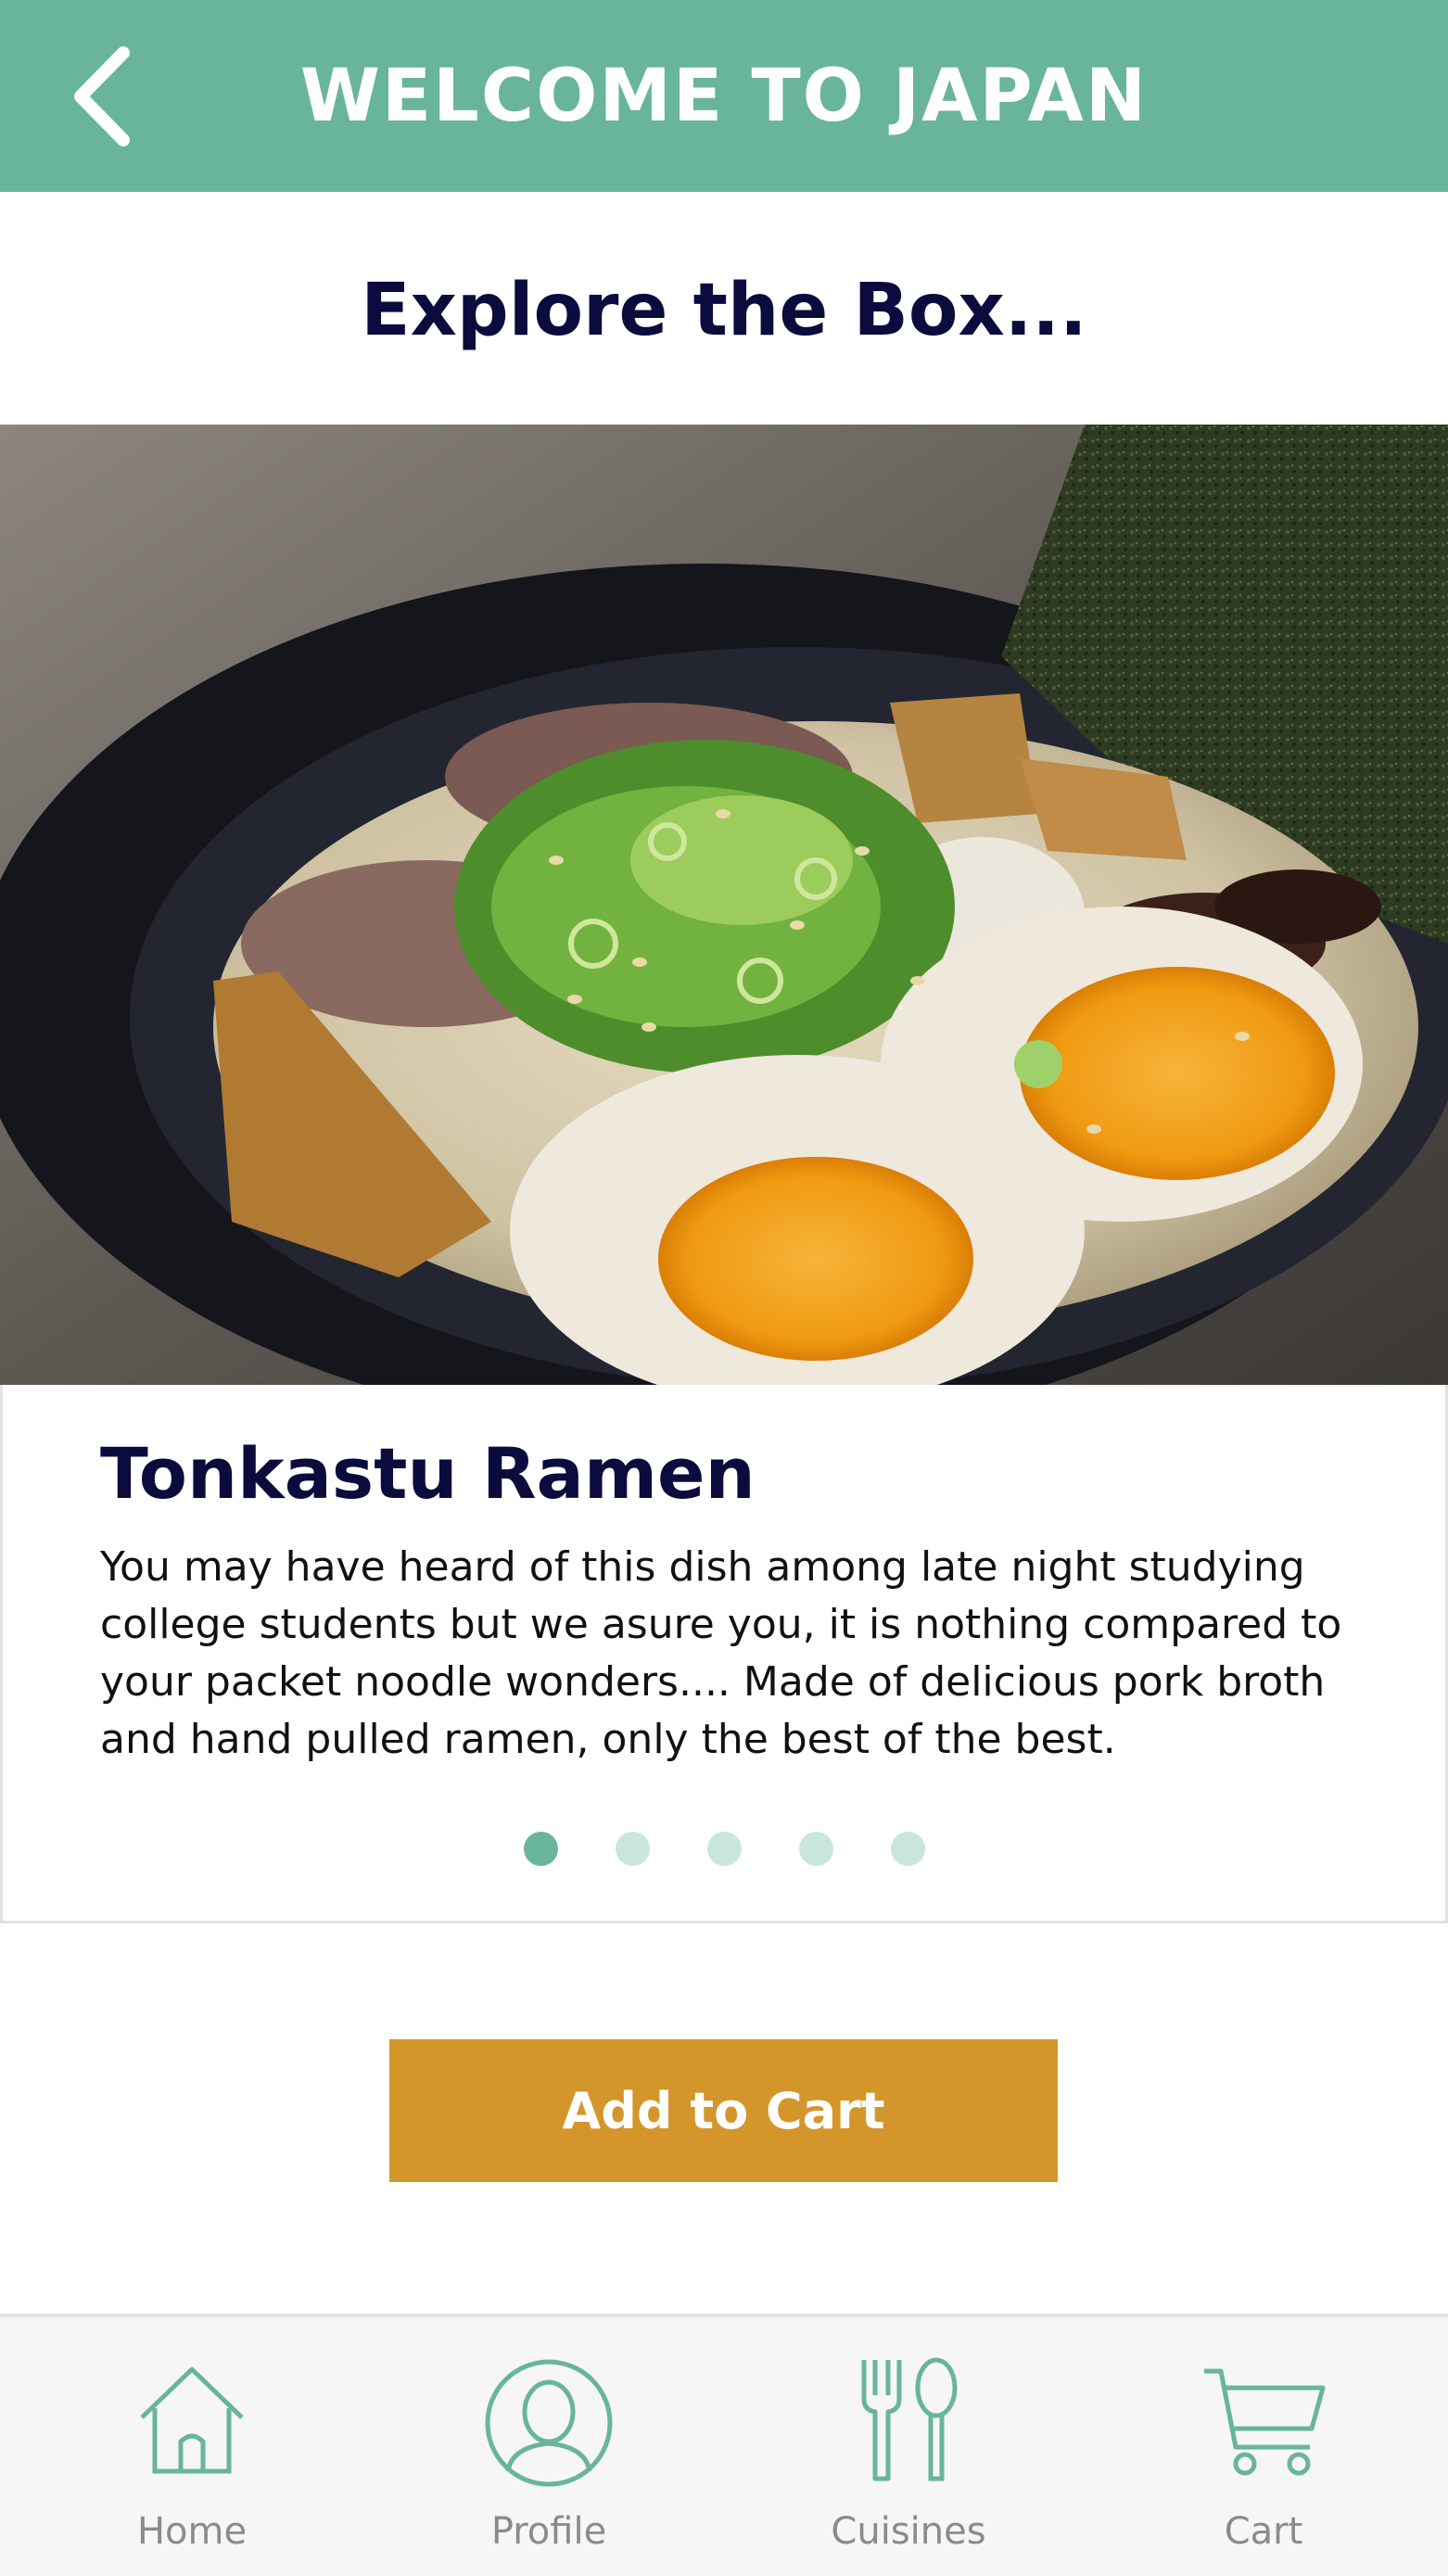 This screenshot has height=2576, width=1448. I want to click on add-to-cart-button: Add to Cart, so click(724, 2110).